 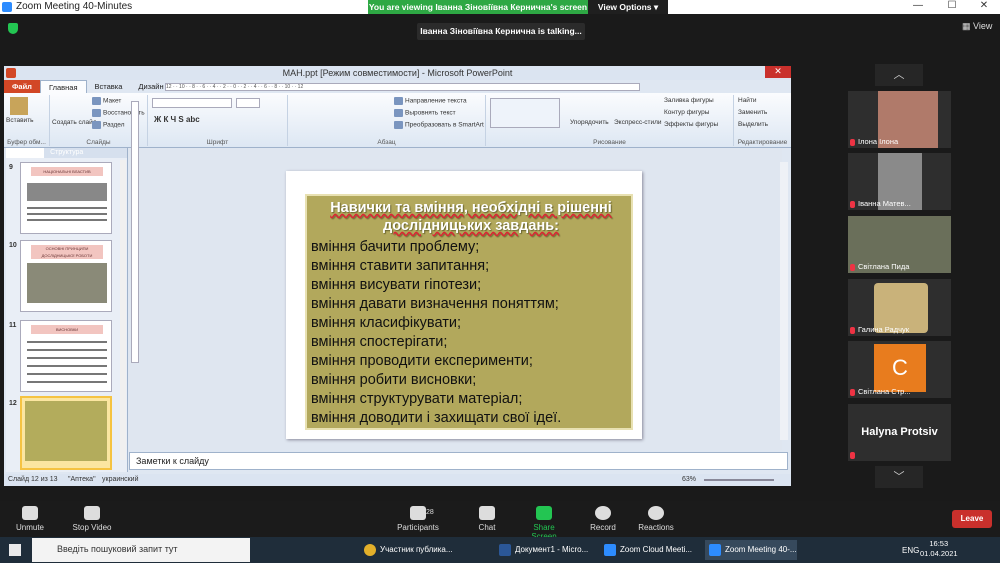 What do you see at coordinates (30, 519) in the screenshot?
I see `unmute-button: Unmute` at bounding box center [30, 519].